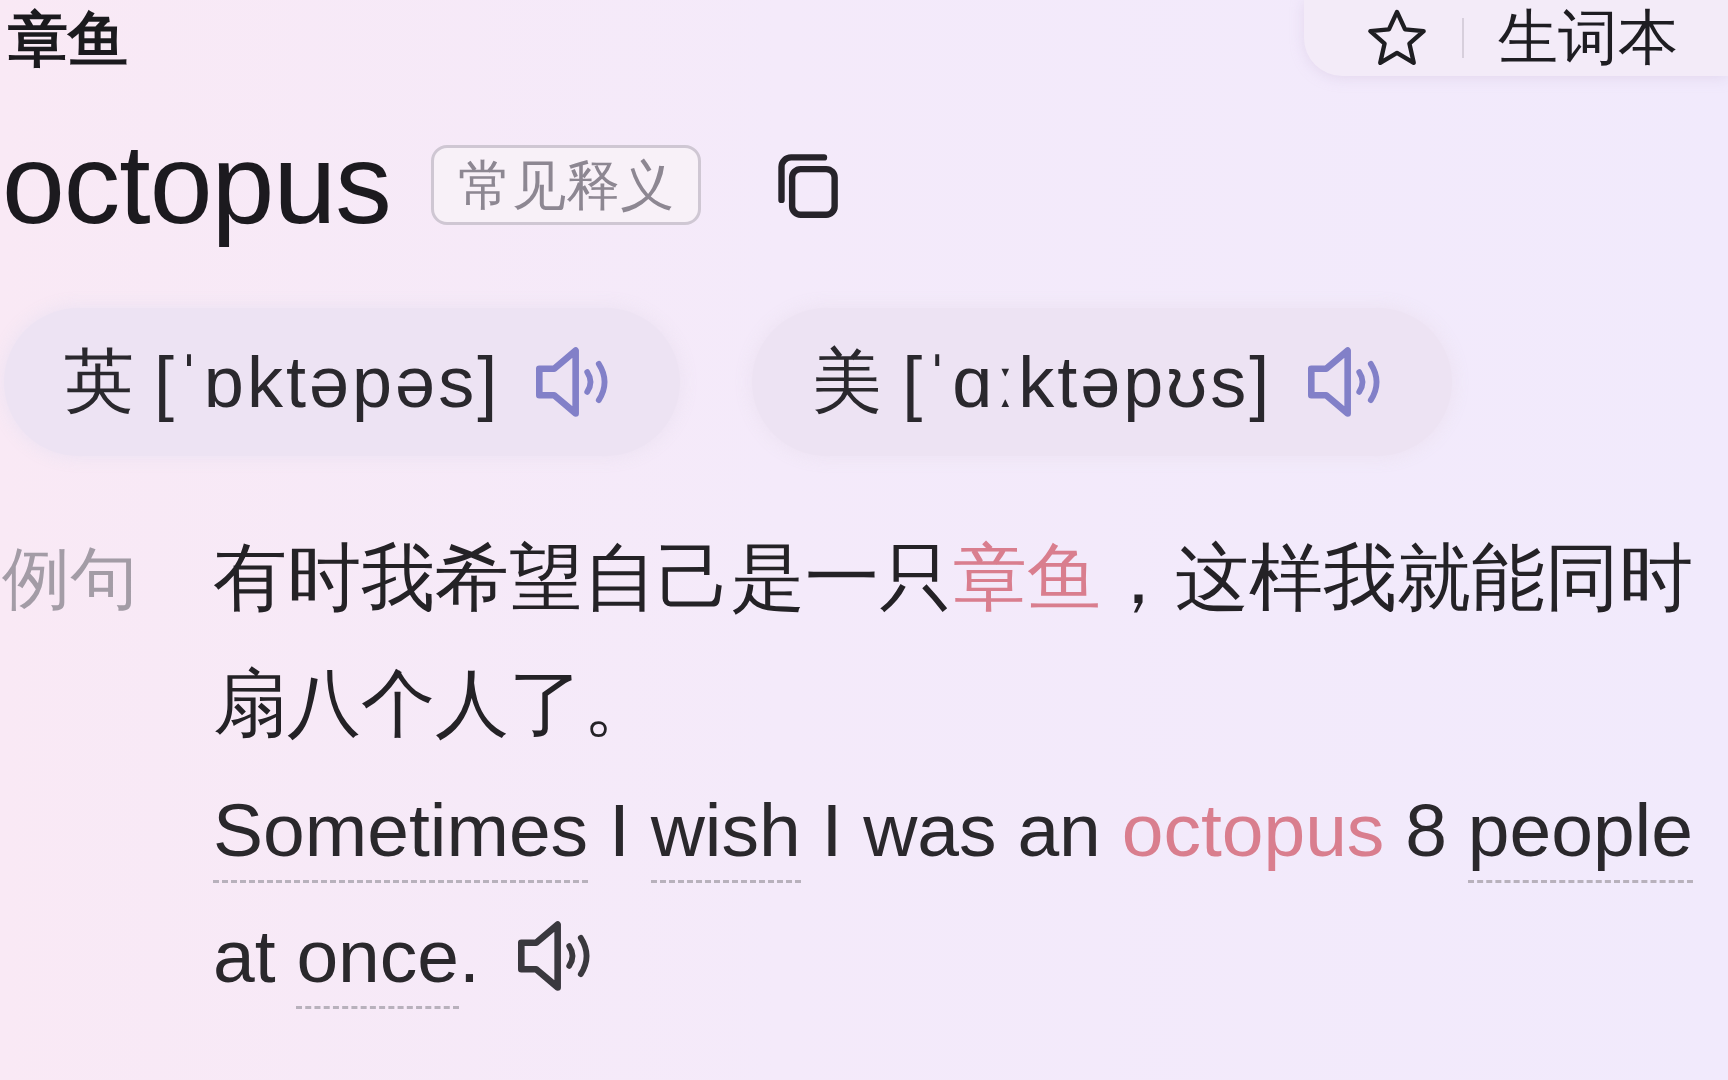 This screenshot has width=1728, height=1080. I want to click on example-sentence-english-line: Sometimes I wish I was an octopus 8 people, so click(953, 830).